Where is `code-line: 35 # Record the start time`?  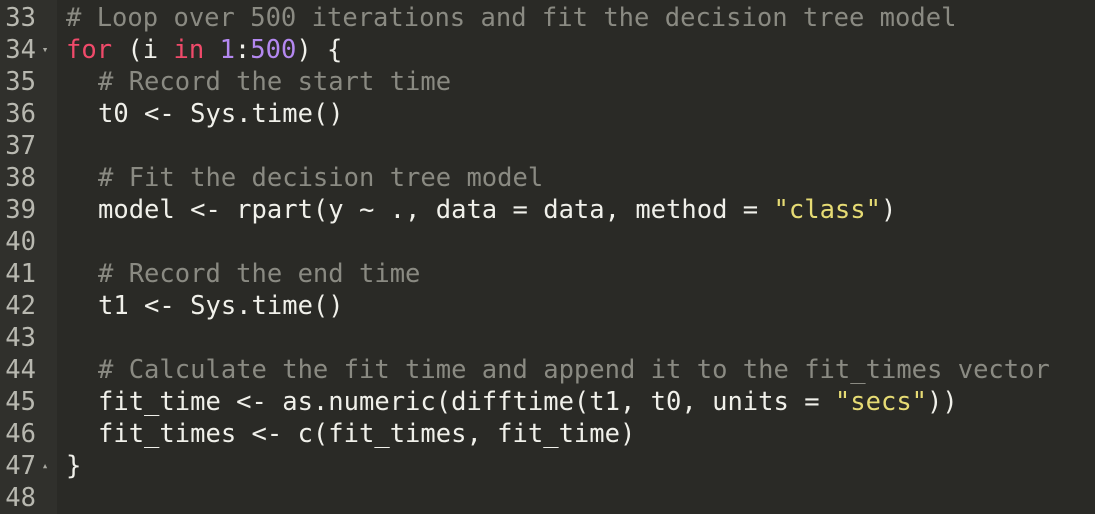
code-line: 35 # Record the start time is located at coordinates (547, 82).